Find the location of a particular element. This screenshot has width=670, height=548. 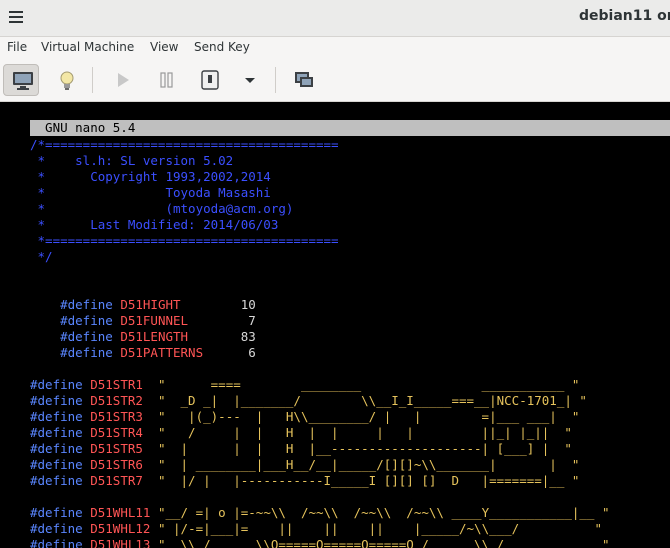

toolbar is located at coordinates (335, 80).